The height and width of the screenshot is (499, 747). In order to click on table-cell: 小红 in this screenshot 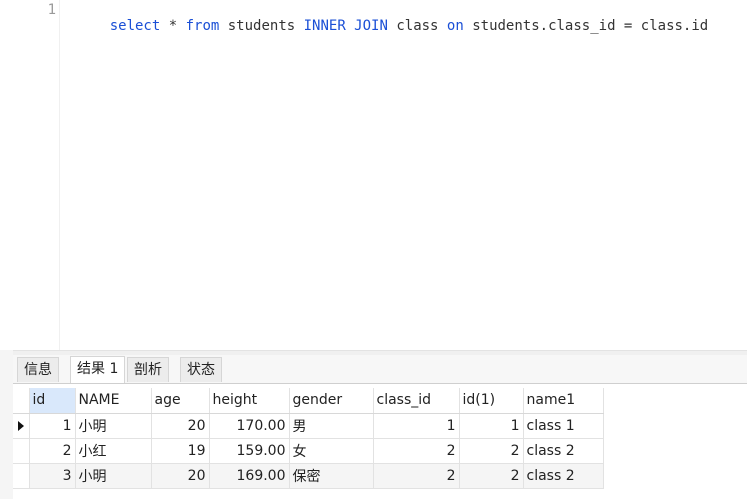, I will do `click(113, 451)`.